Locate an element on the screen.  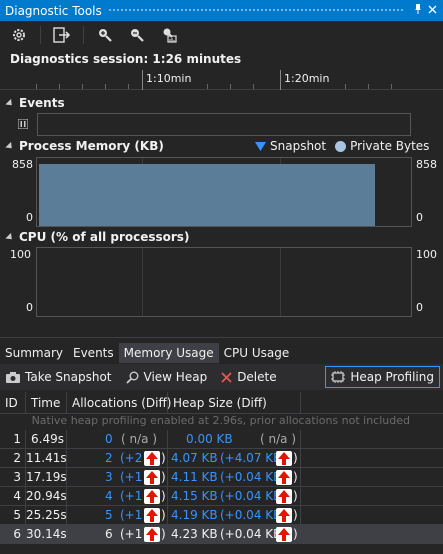
allocations-link: 3 is located at coordinates (109, 477).